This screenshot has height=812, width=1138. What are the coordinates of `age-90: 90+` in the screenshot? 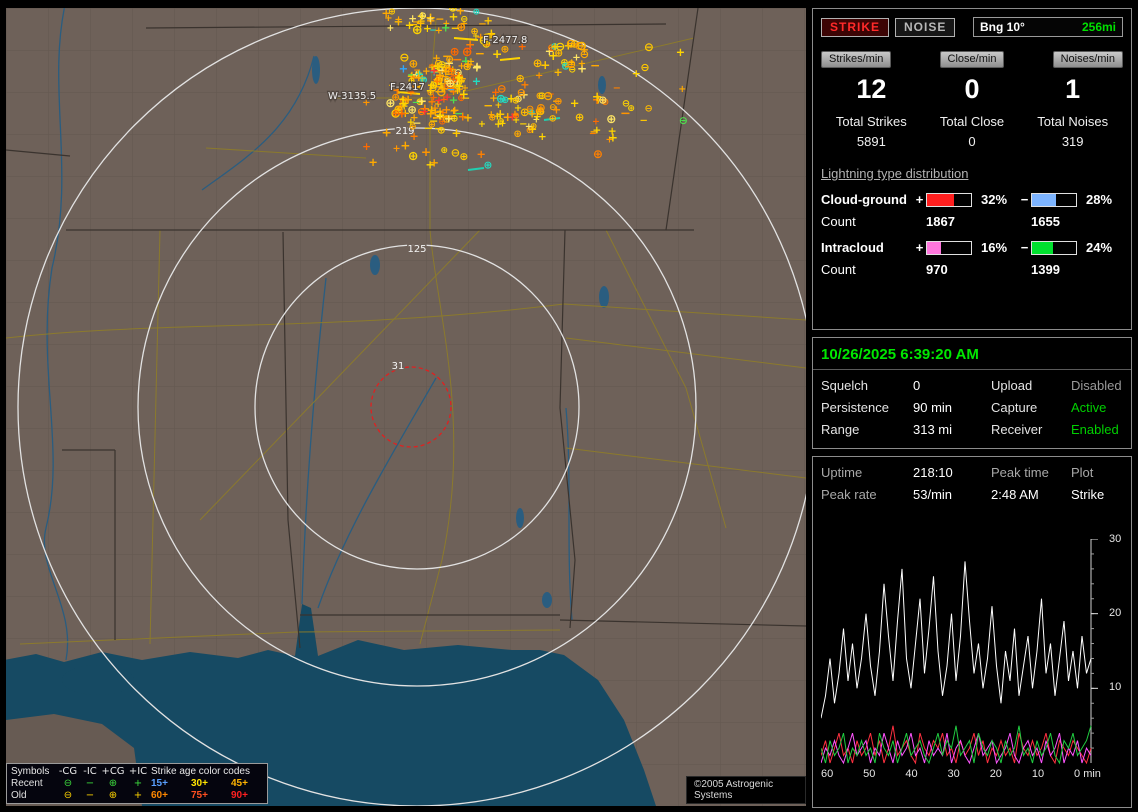 It's located at (239, 795).